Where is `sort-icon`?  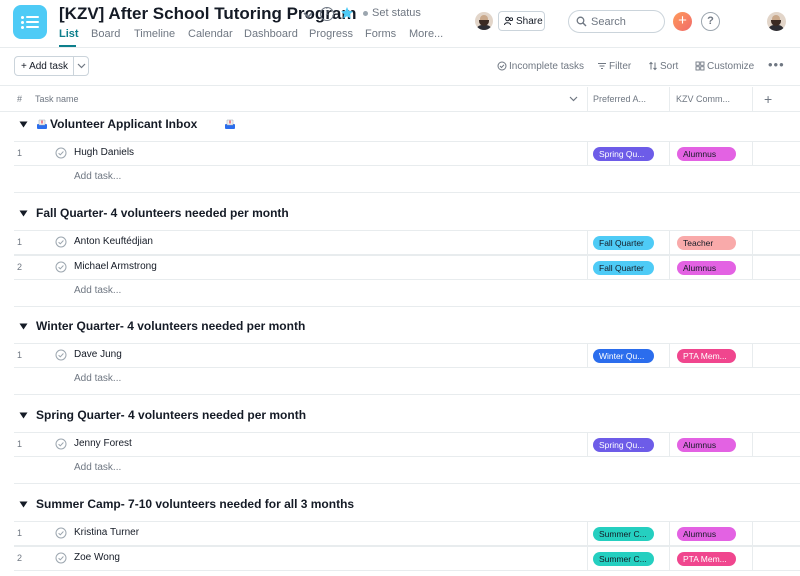
sort-icon is located at coordinates (653, 66).